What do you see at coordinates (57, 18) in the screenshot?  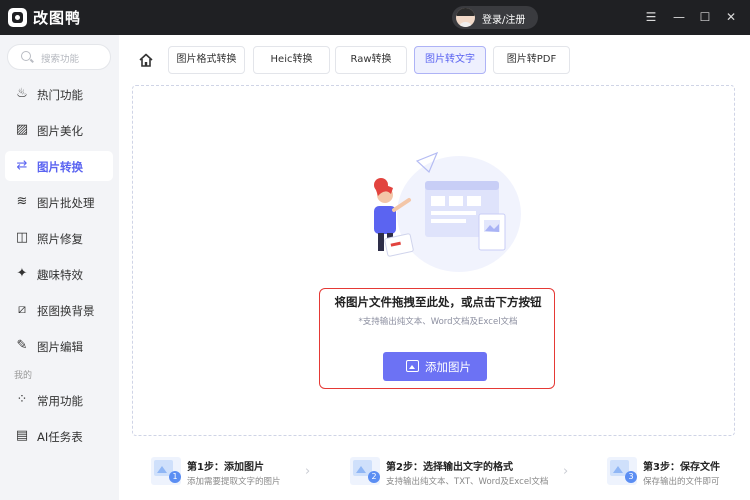 I see `app-name: 改图鸭` at bounding box center [57, 18].